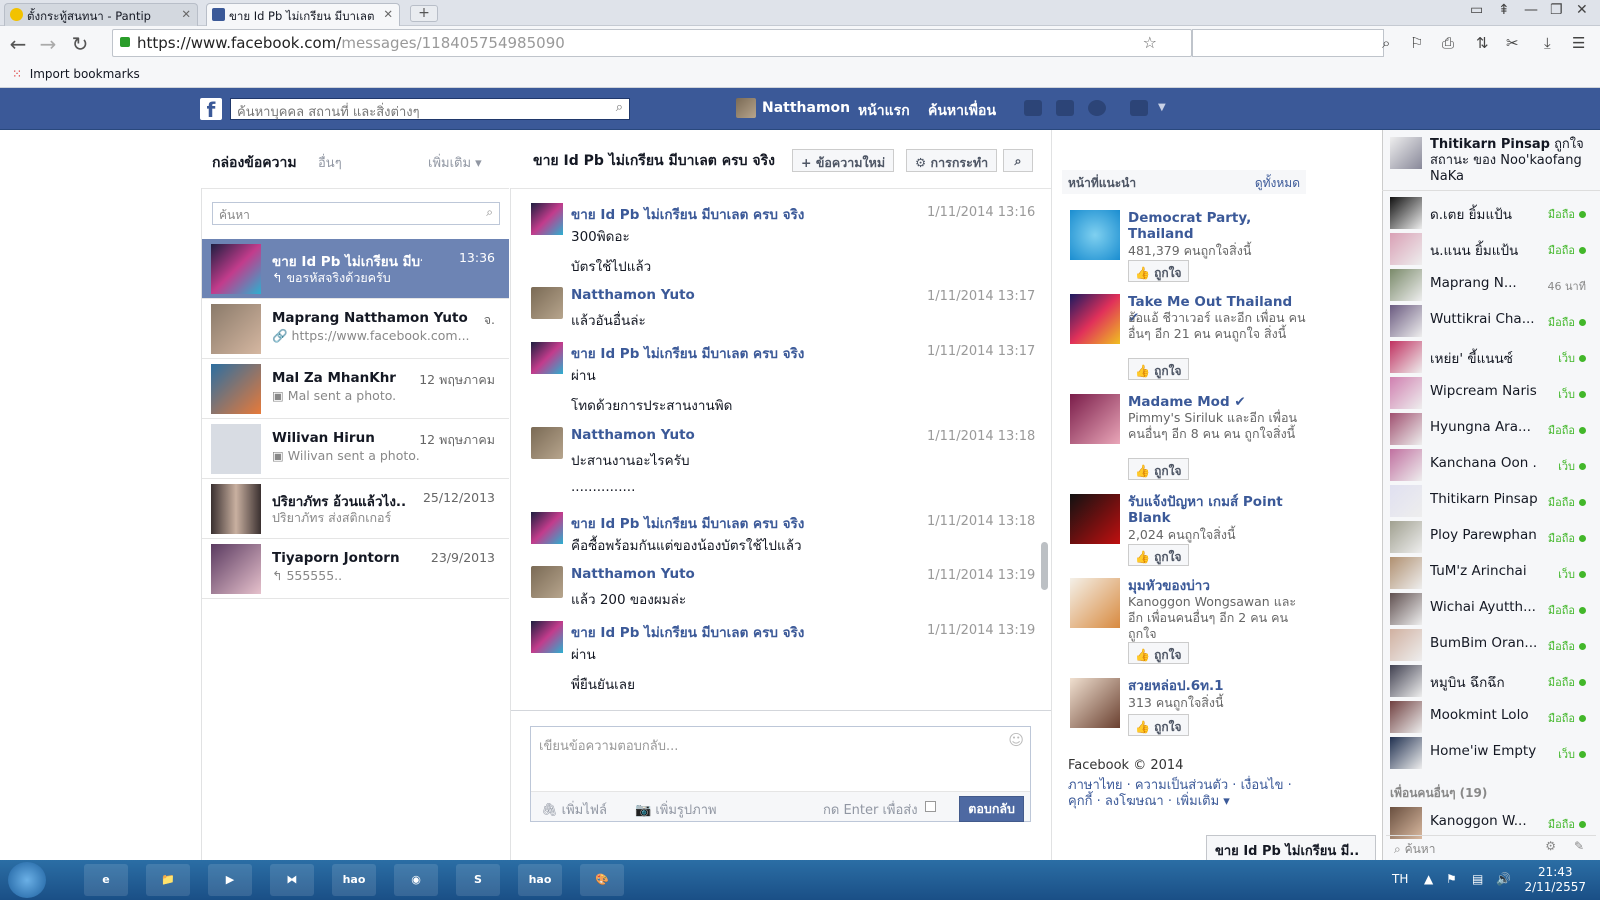  What do you see at coordinates (1490, 681) in the screenshot?
I see `friend-item: หมูบิน ฉึกฉึก มือถือ` at bounding box center [1490, 681].